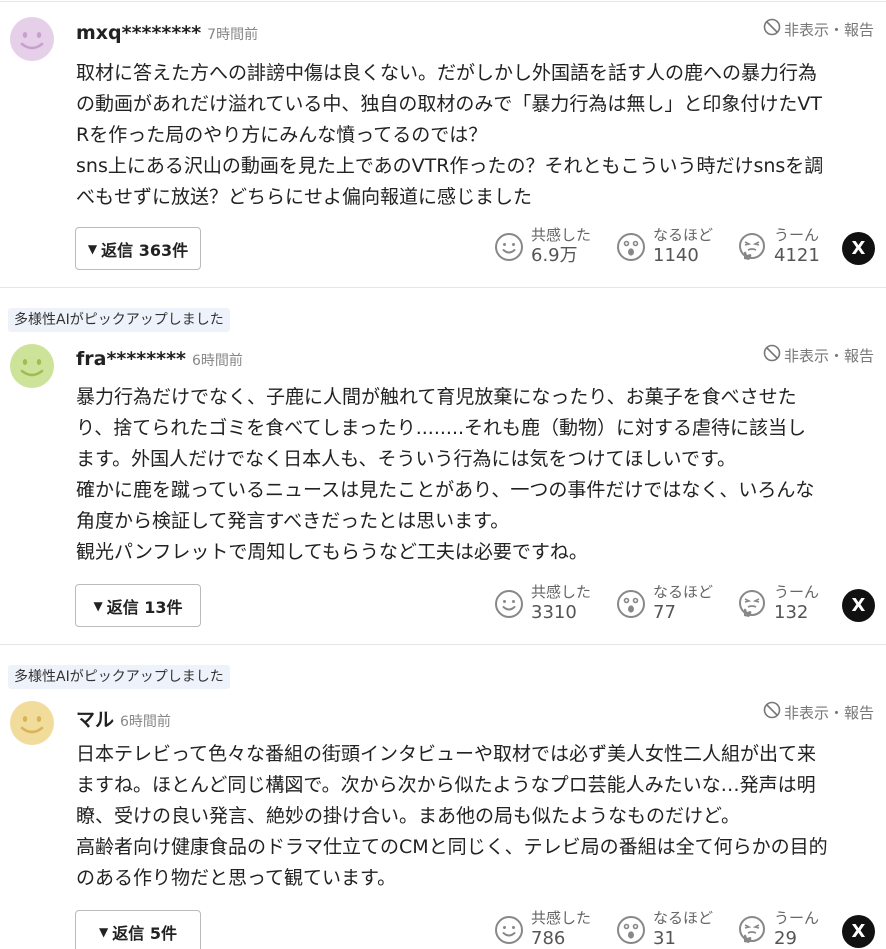  What do you see at coordinates (144, 933) in the screenshot?
I see `reply-label: 返信 5件` at bounding box center [144, 933].